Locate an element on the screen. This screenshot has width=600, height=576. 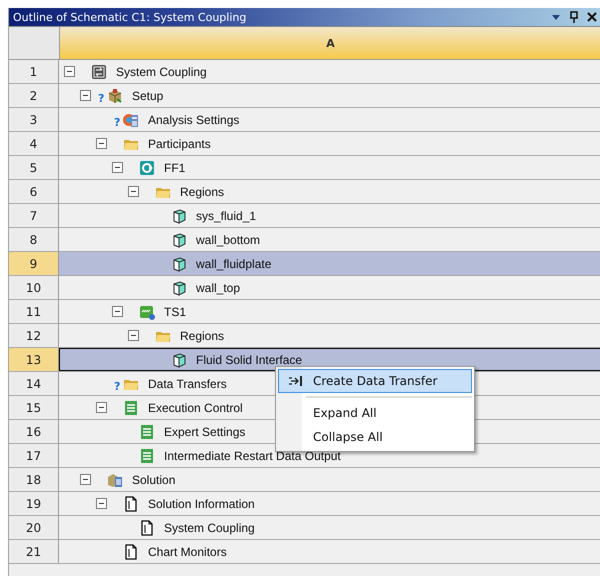
tree-item-label: TS1 is located at coordinates (175, 311).